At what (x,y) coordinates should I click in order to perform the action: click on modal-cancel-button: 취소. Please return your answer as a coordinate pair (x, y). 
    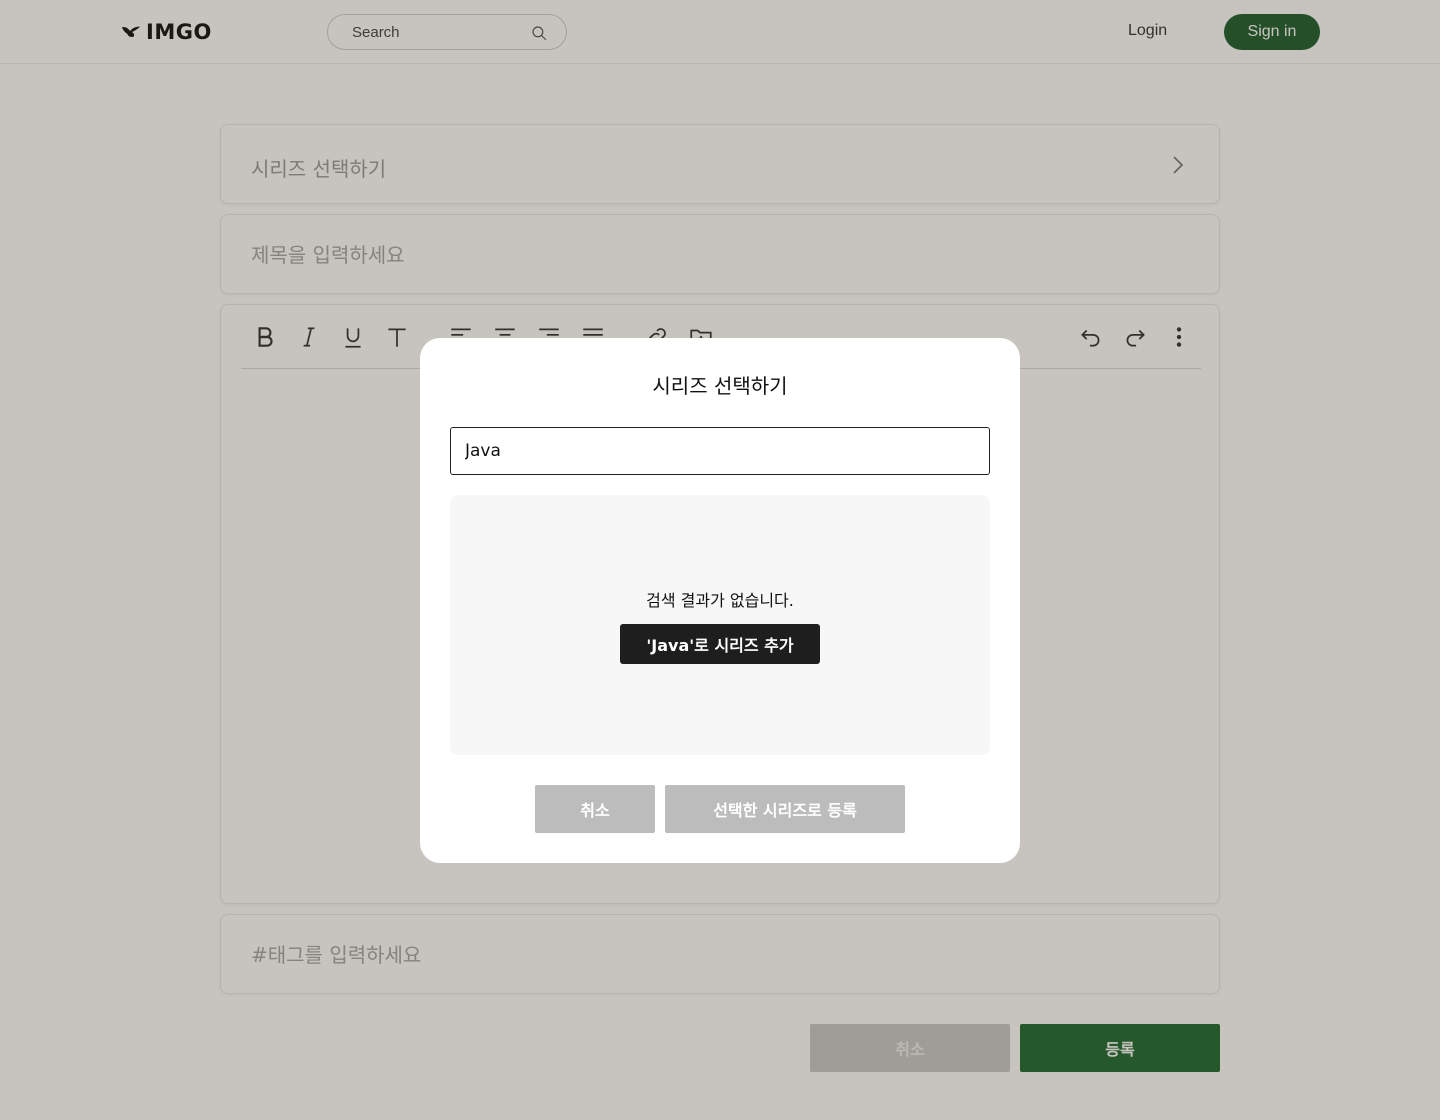
    Looking at the image, I should click on (595, 809).